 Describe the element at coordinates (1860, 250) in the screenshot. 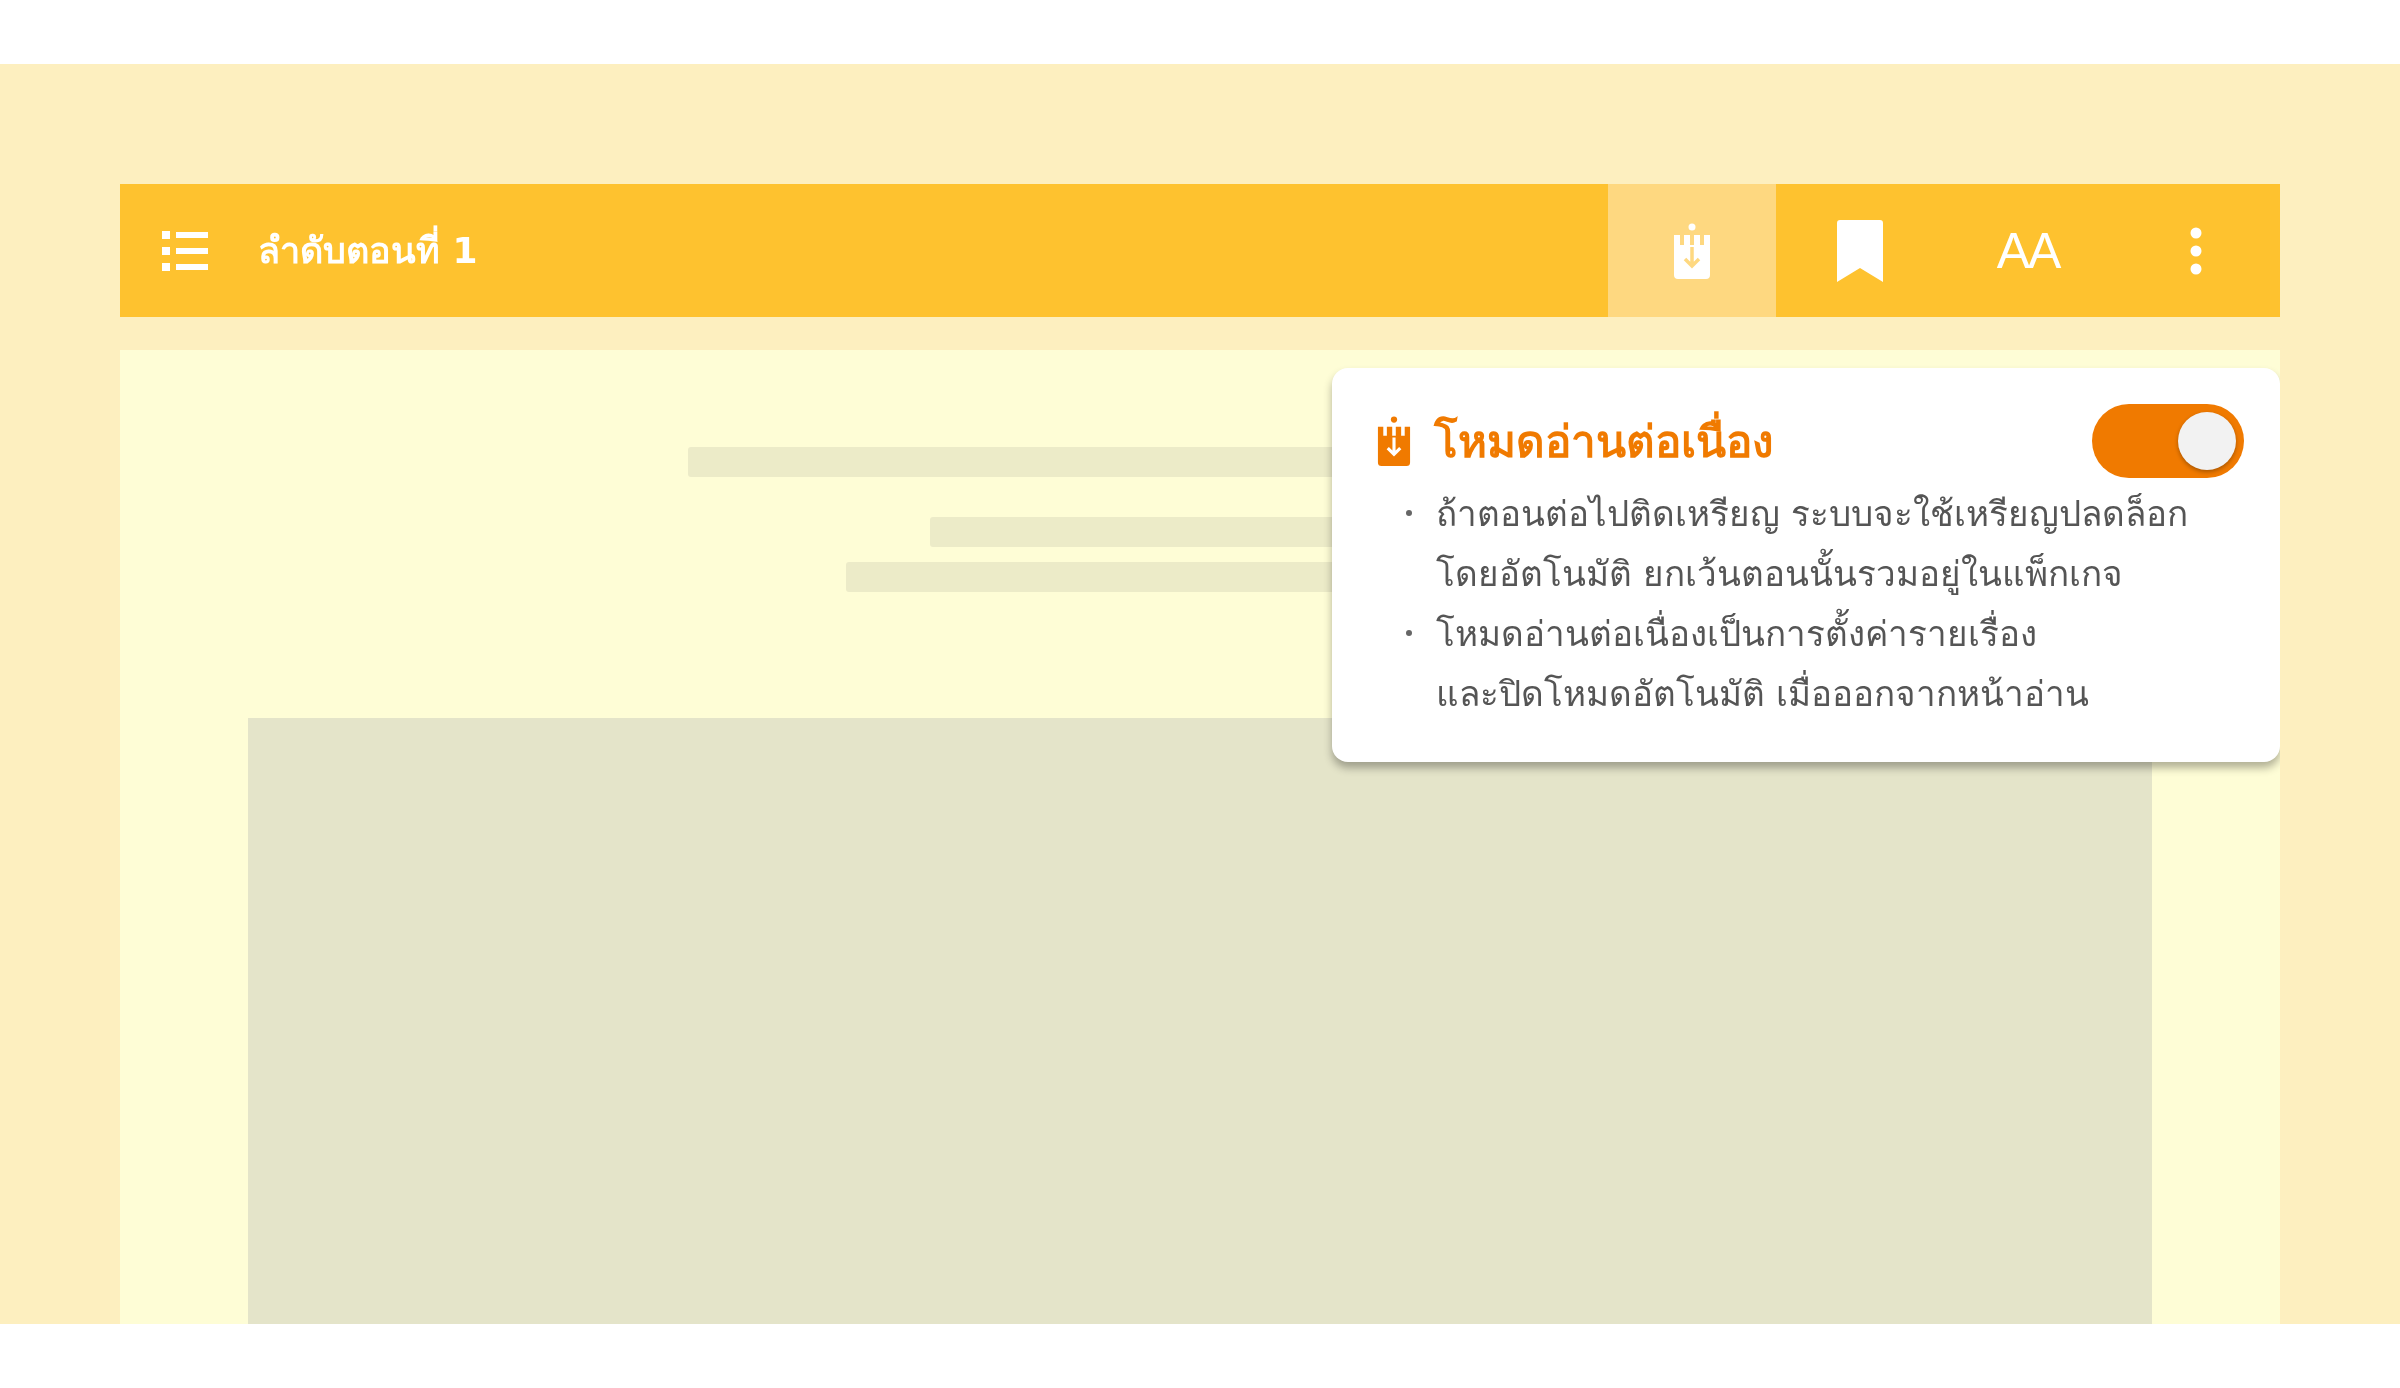

I see `bookmark-icon` at that location.